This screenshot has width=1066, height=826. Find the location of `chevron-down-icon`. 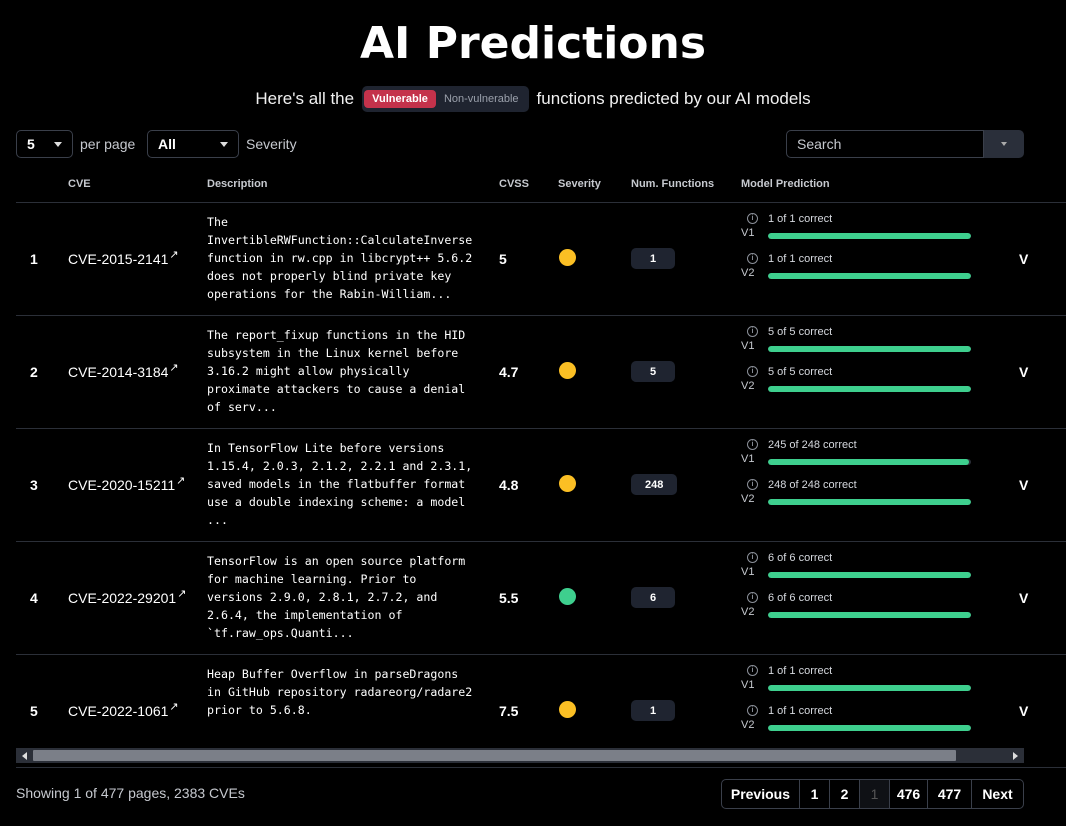

chevron-down-icon is located at coordinates (1004, 144).